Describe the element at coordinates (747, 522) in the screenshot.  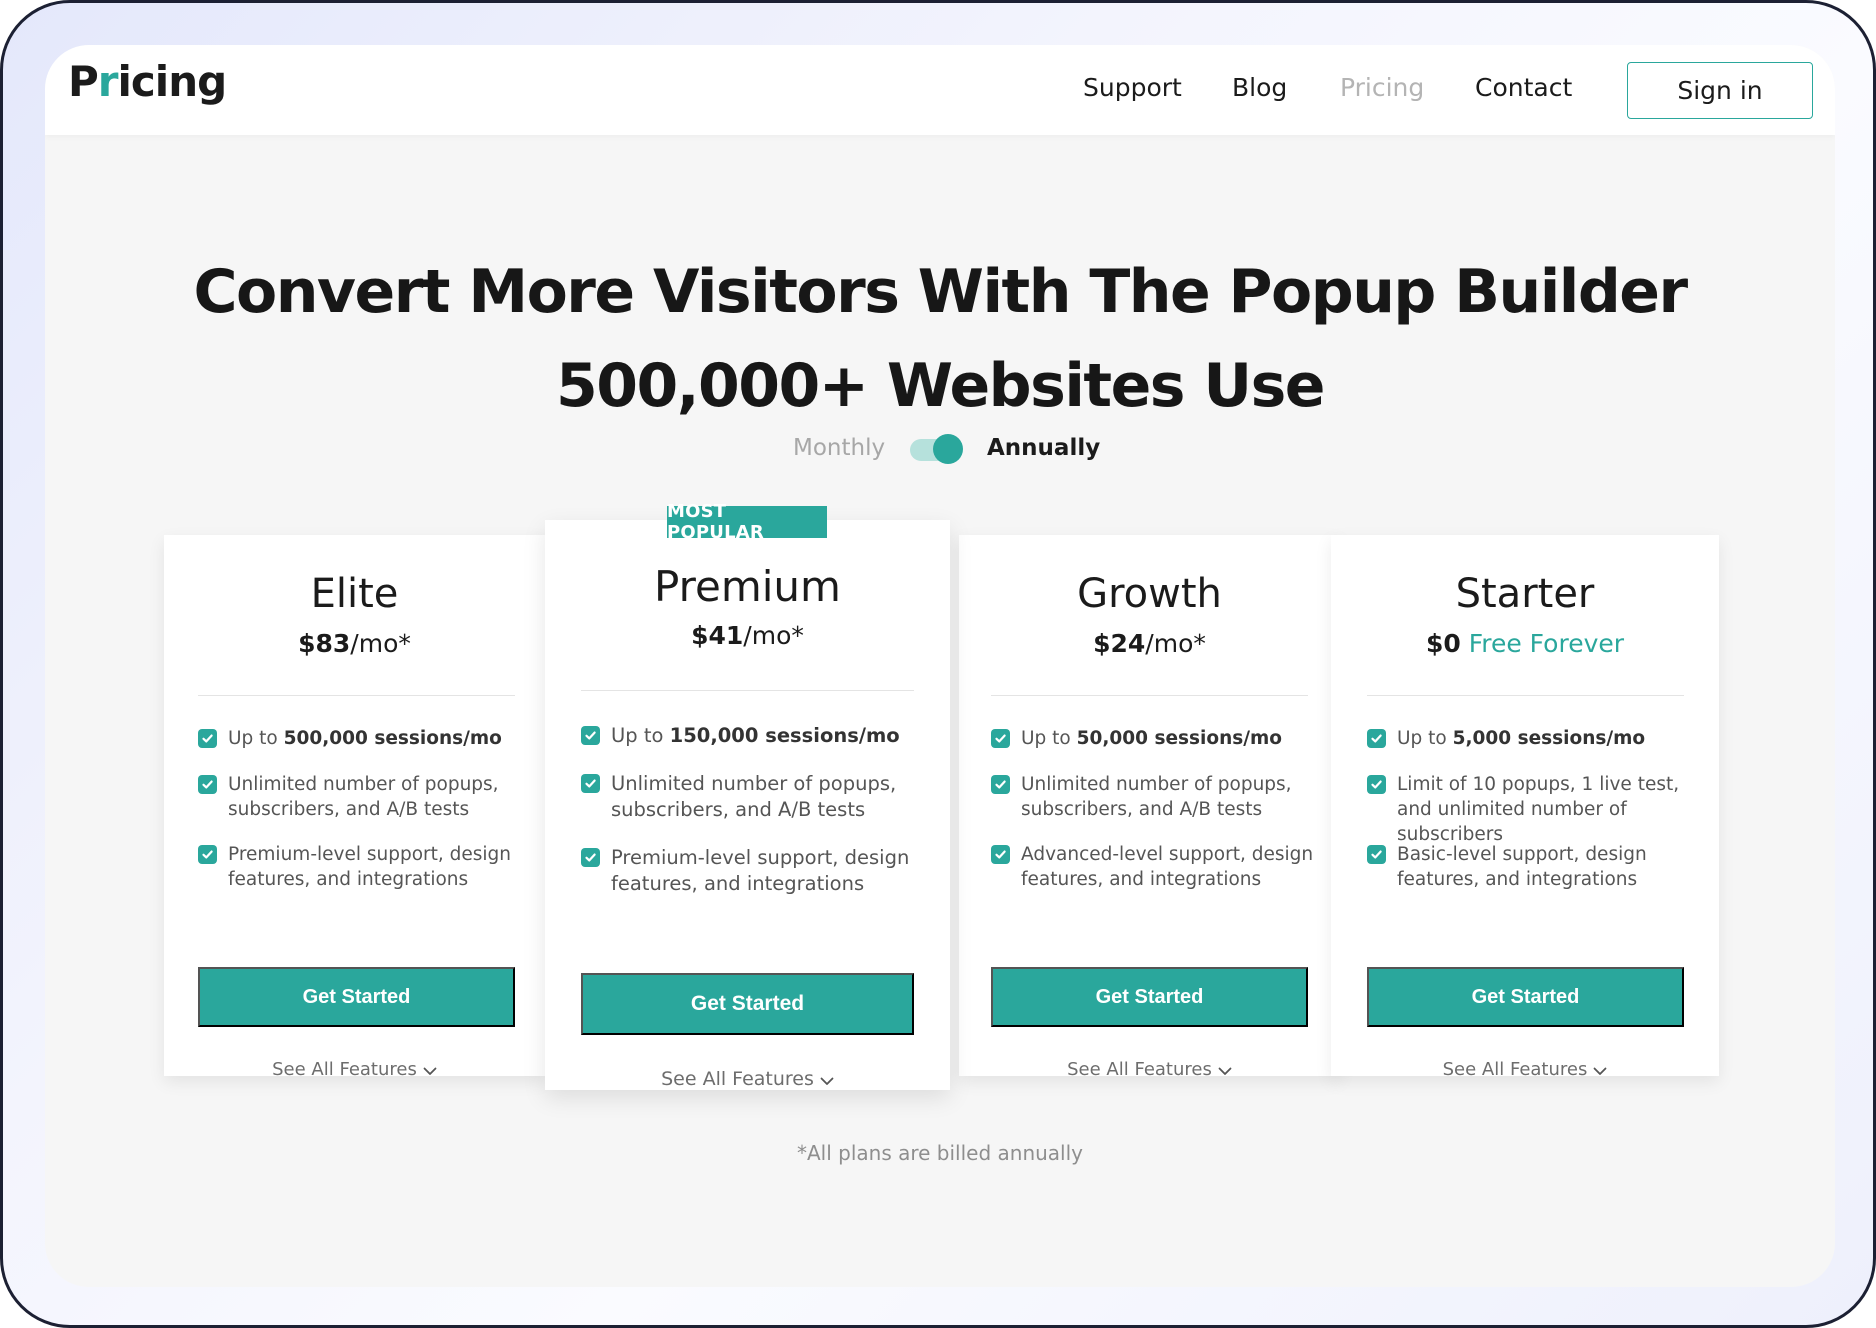
I see `most-popular-badge: MOST POPULAR` at that location.